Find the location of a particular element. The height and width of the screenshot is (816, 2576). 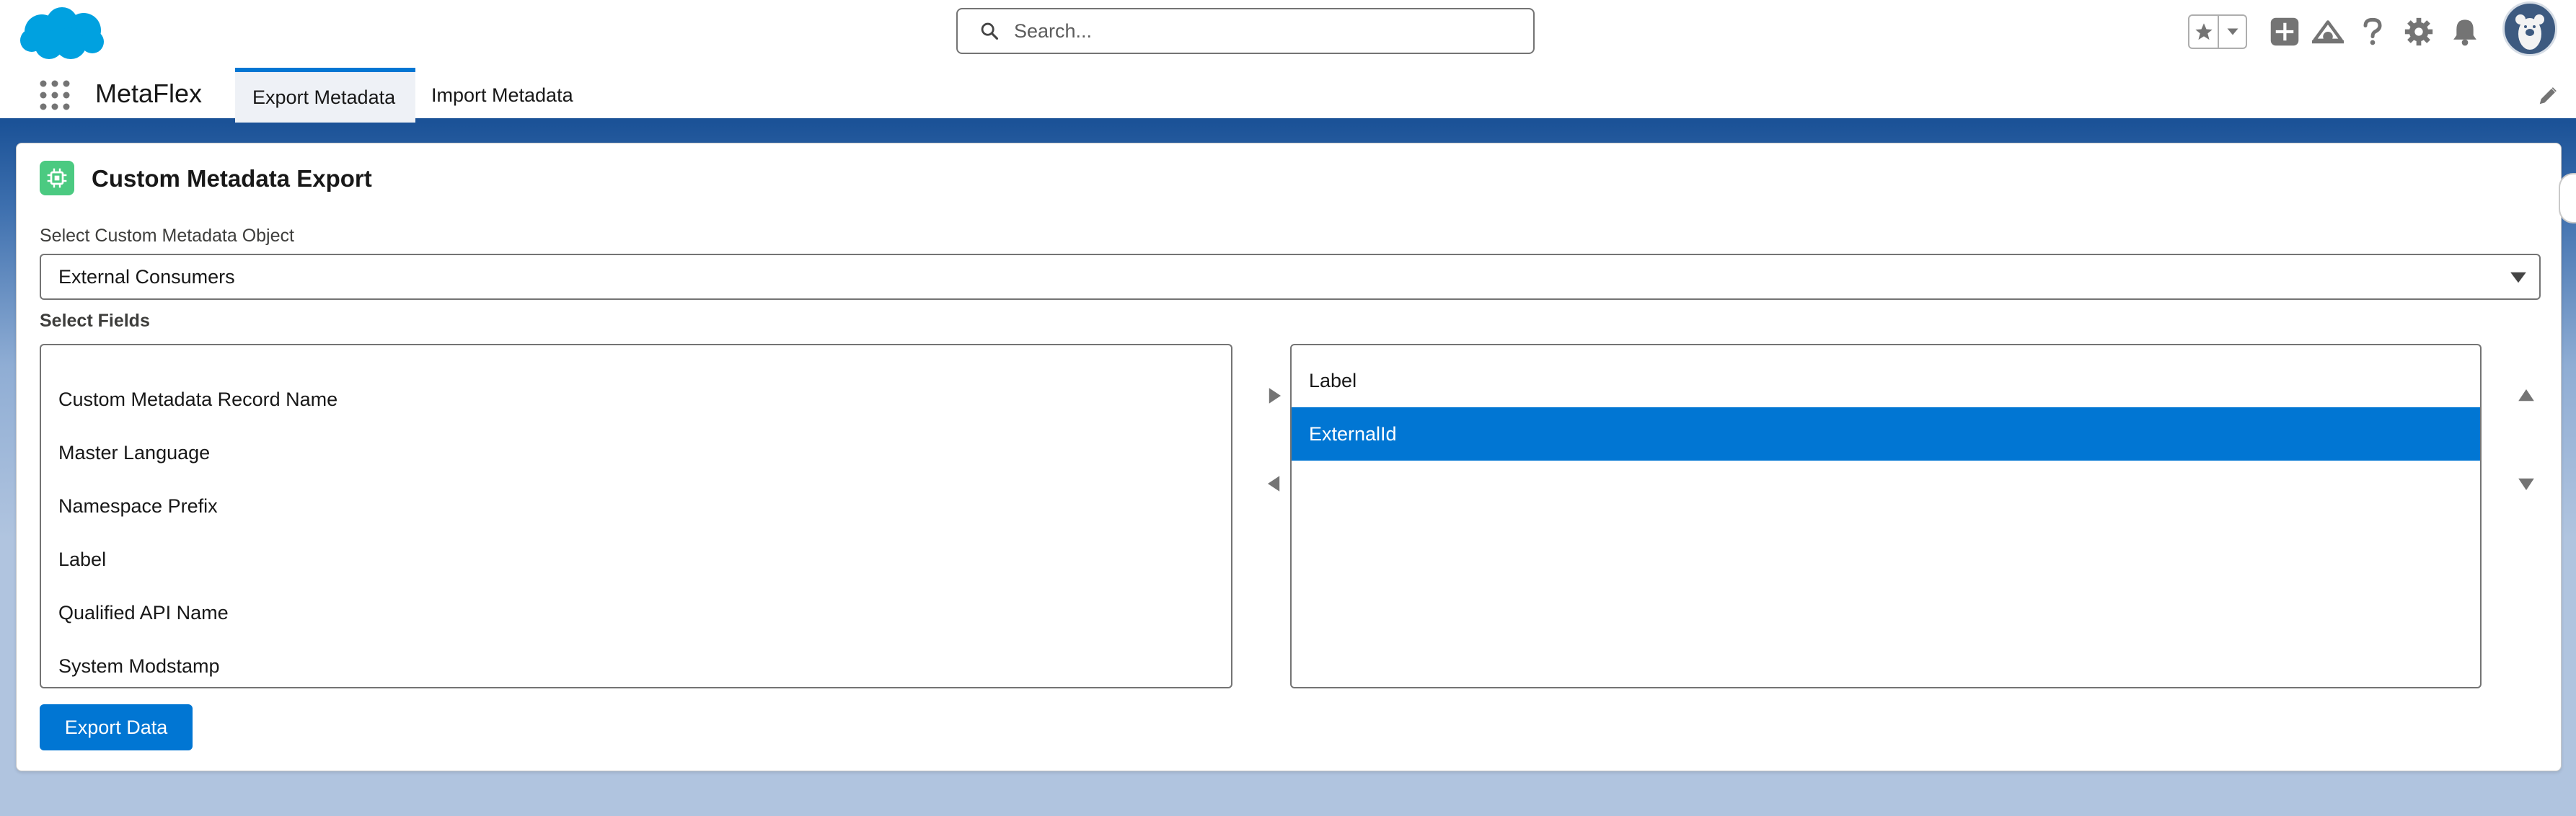

card-title: Custom Metadata Export is located at coordinates (232, 178).